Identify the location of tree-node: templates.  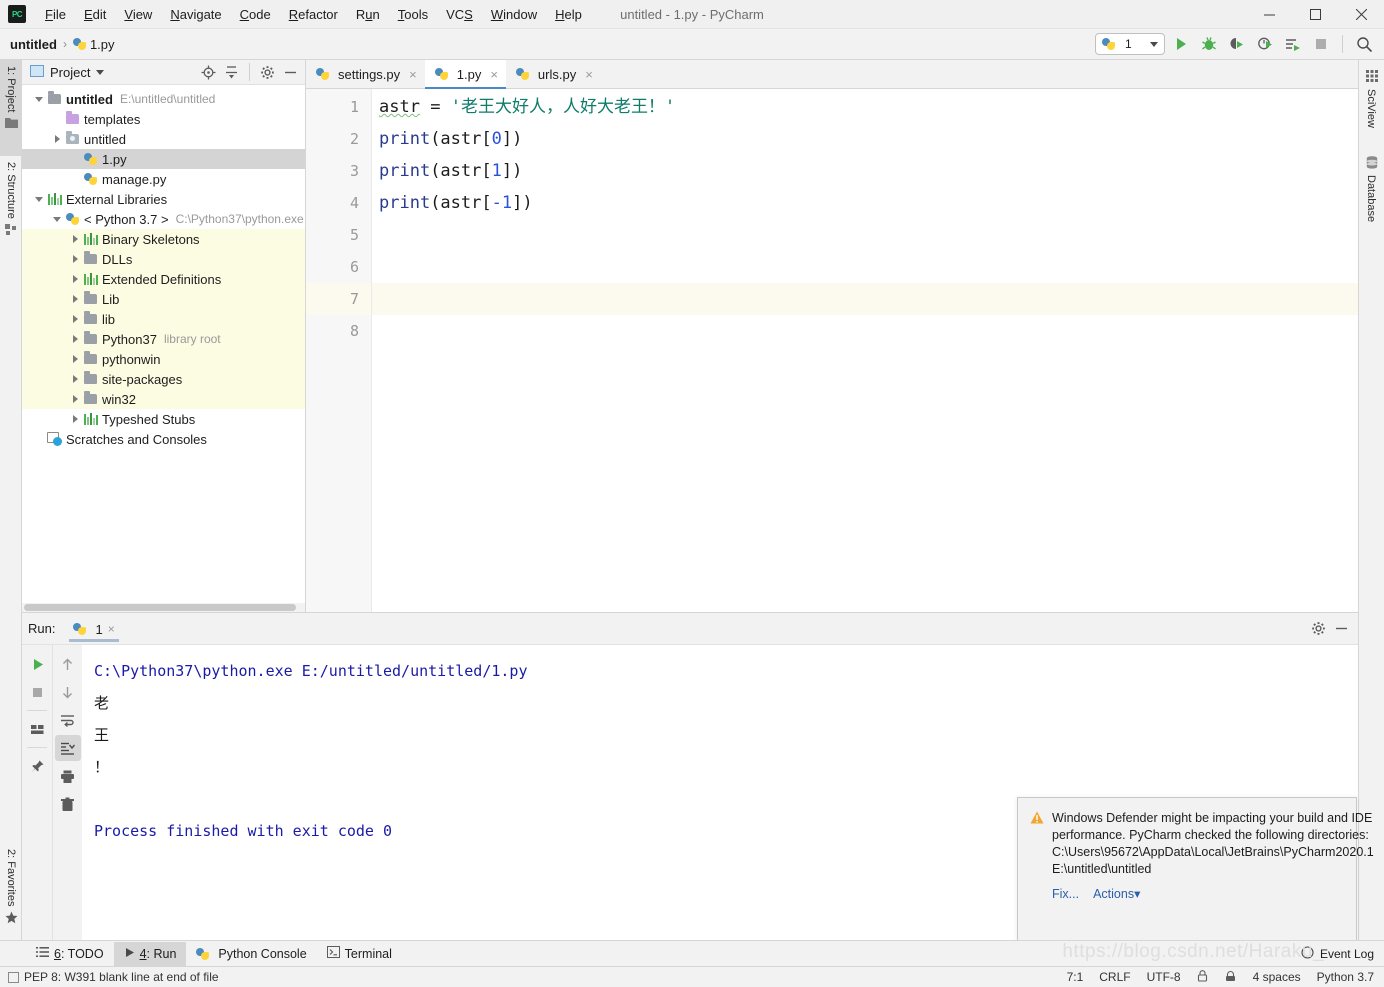
(163, 119).